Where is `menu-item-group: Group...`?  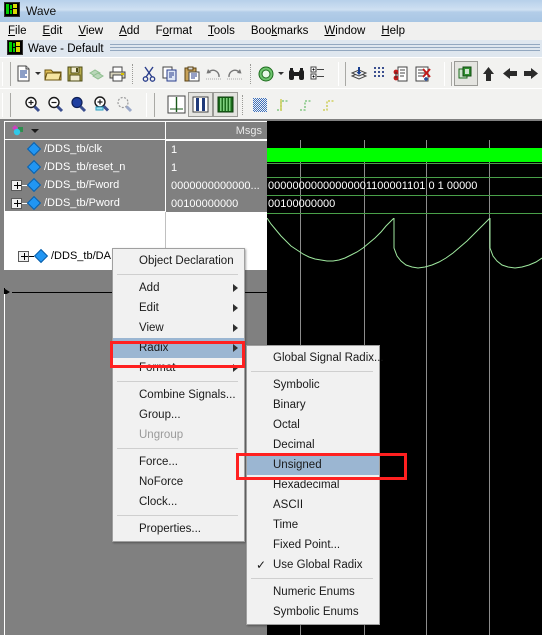 menu-item-group: Group... is located at coordinates (178, 415).